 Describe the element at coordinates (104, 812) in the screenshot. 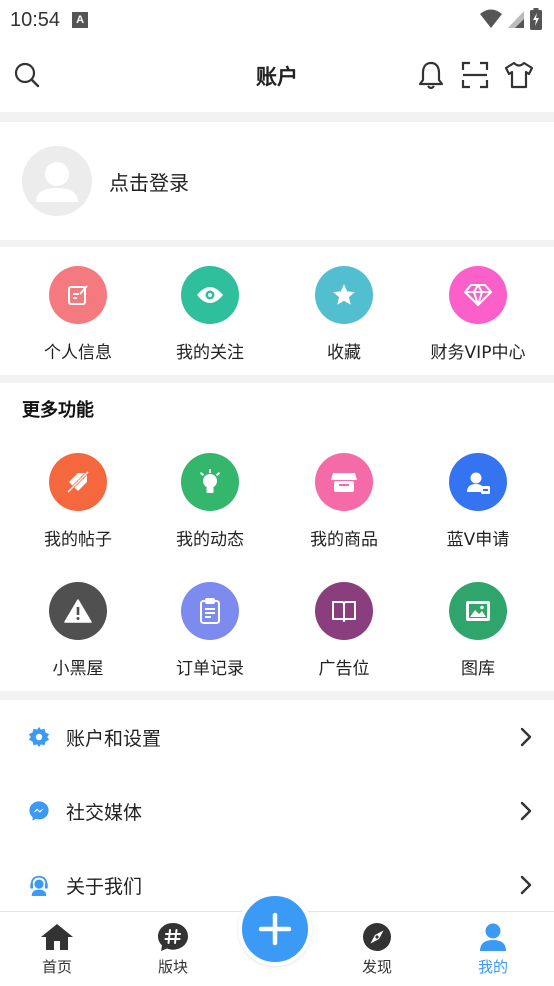

I see `menu-item-label: 社交媒体` at that location.